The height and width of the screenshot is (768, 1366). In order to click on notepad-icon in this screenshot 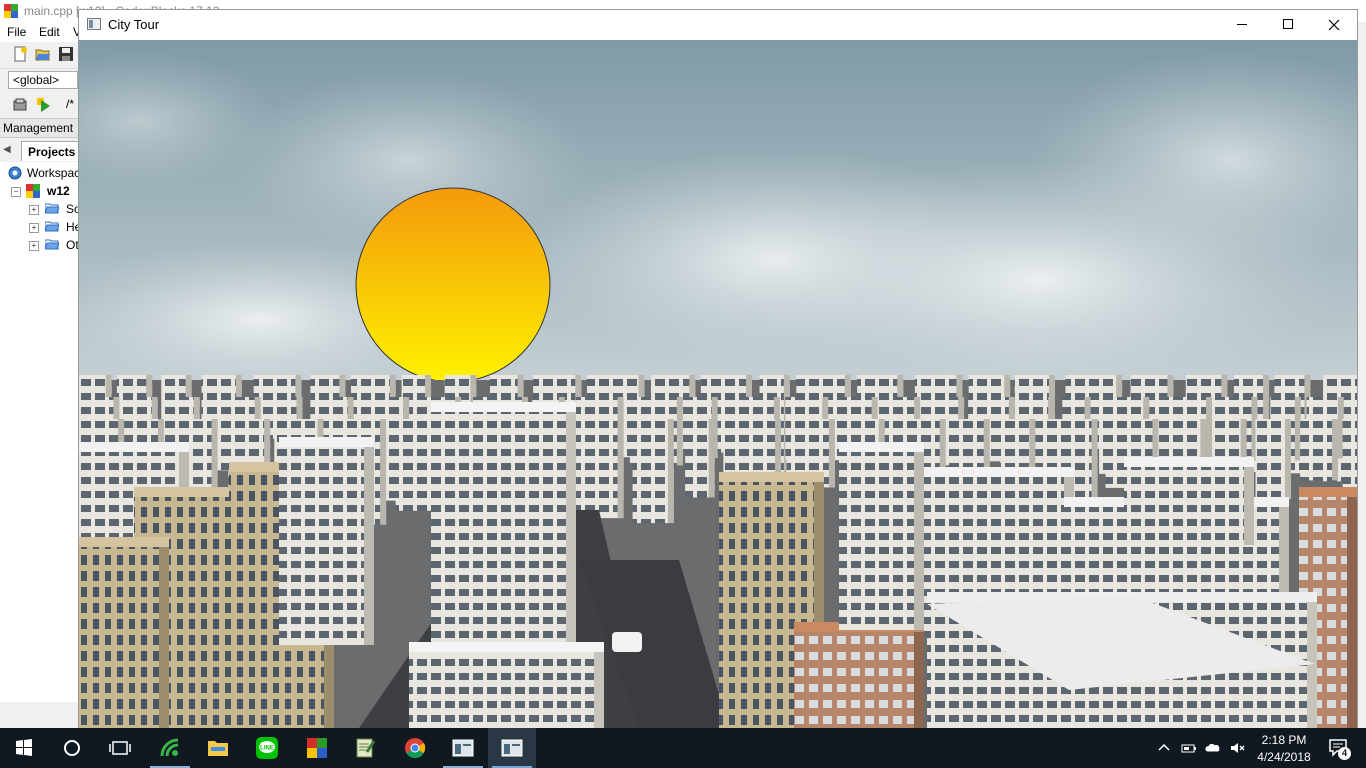, I will do `click(366, 748)`.